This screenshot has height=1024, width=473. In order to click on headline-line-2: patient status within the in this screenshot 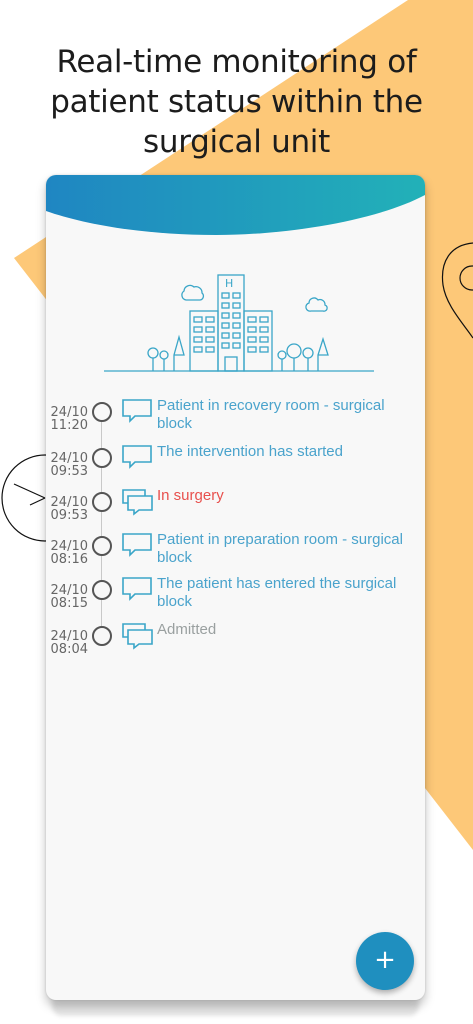, I will do `click(236, 102)`.